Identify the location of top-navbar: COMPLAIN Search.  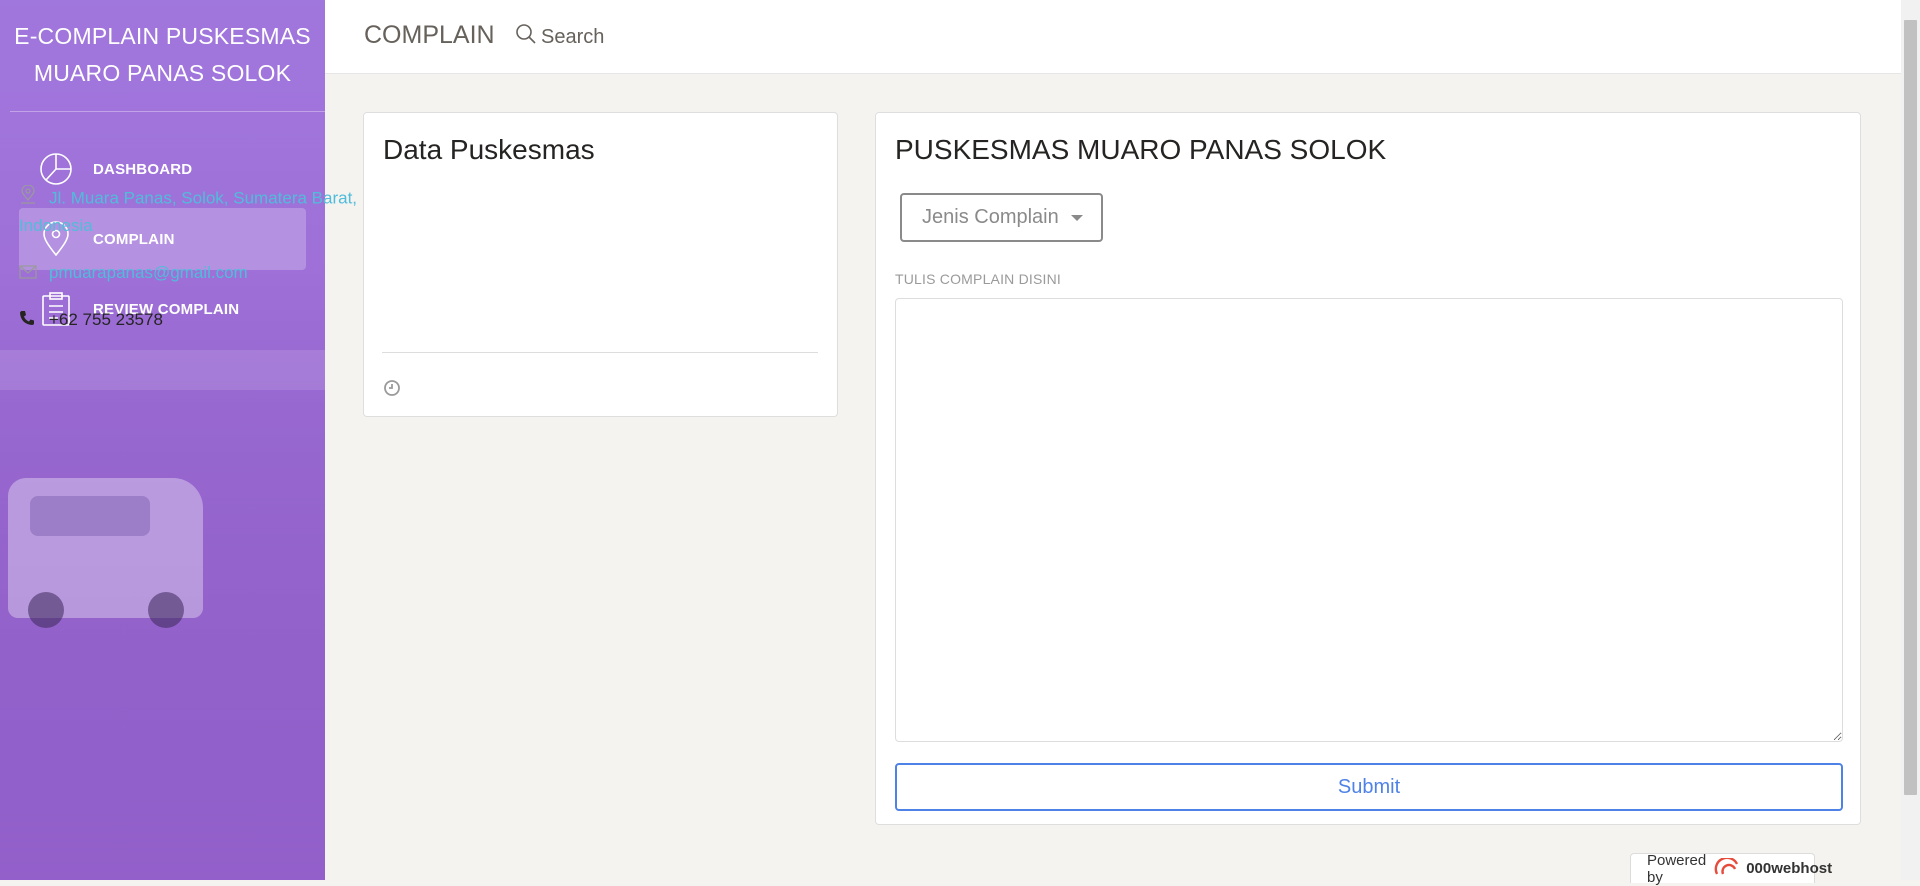
(1113, 37).